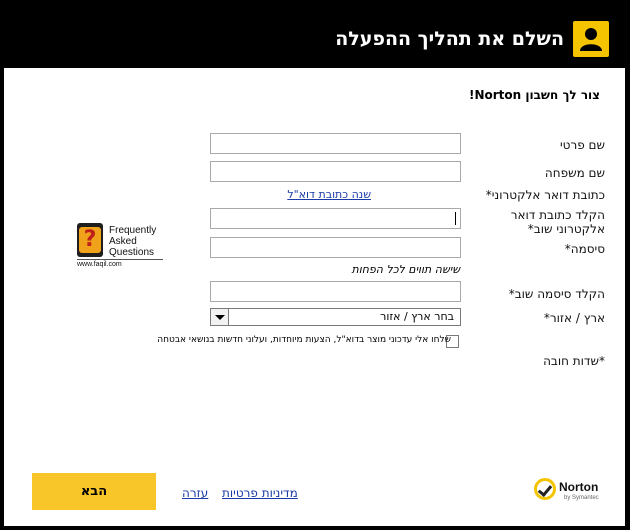  What do you see at coordinates (94, 491) in the screenshot?
I see `next-button: הבא` at bounding box center [94, 491].